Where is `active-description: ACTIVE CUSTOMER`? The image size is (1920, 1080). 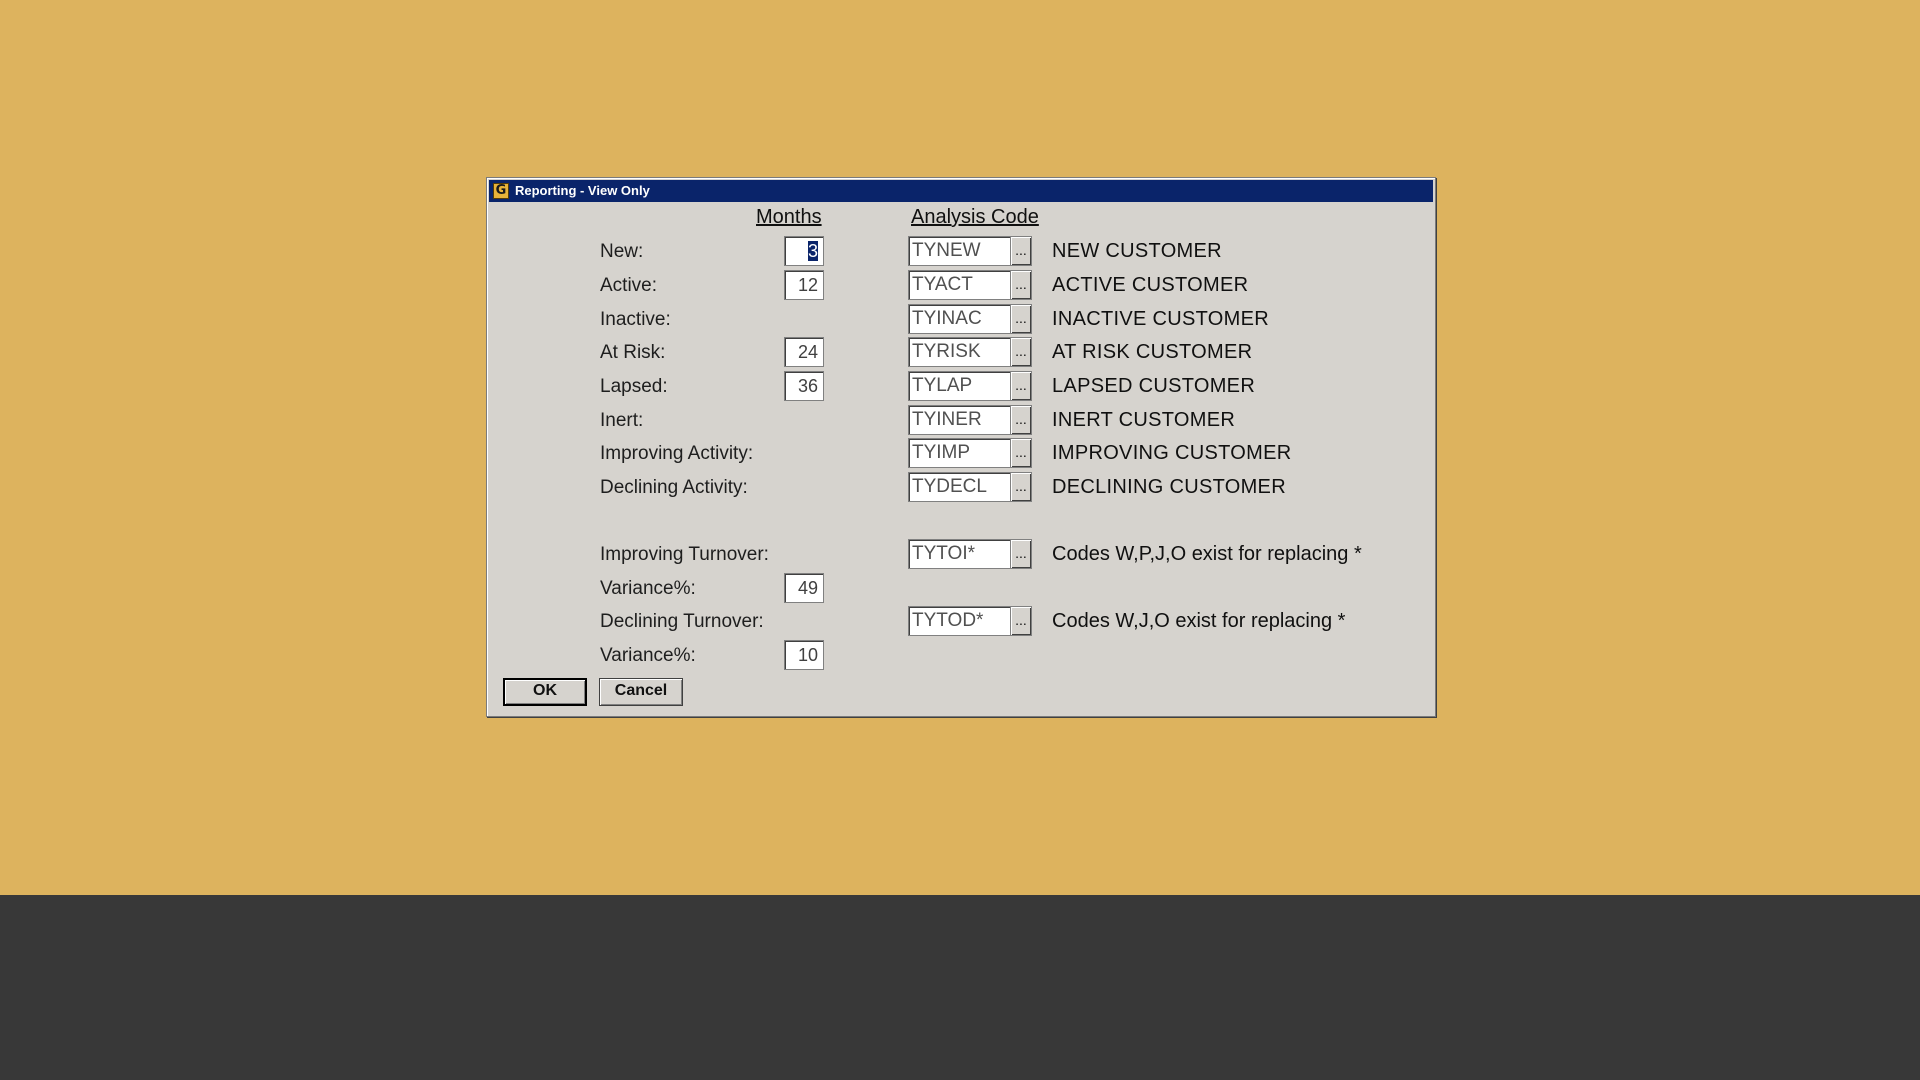 active-description: ACTIVE CUSTOMER is located at coordinates (1150, 285).